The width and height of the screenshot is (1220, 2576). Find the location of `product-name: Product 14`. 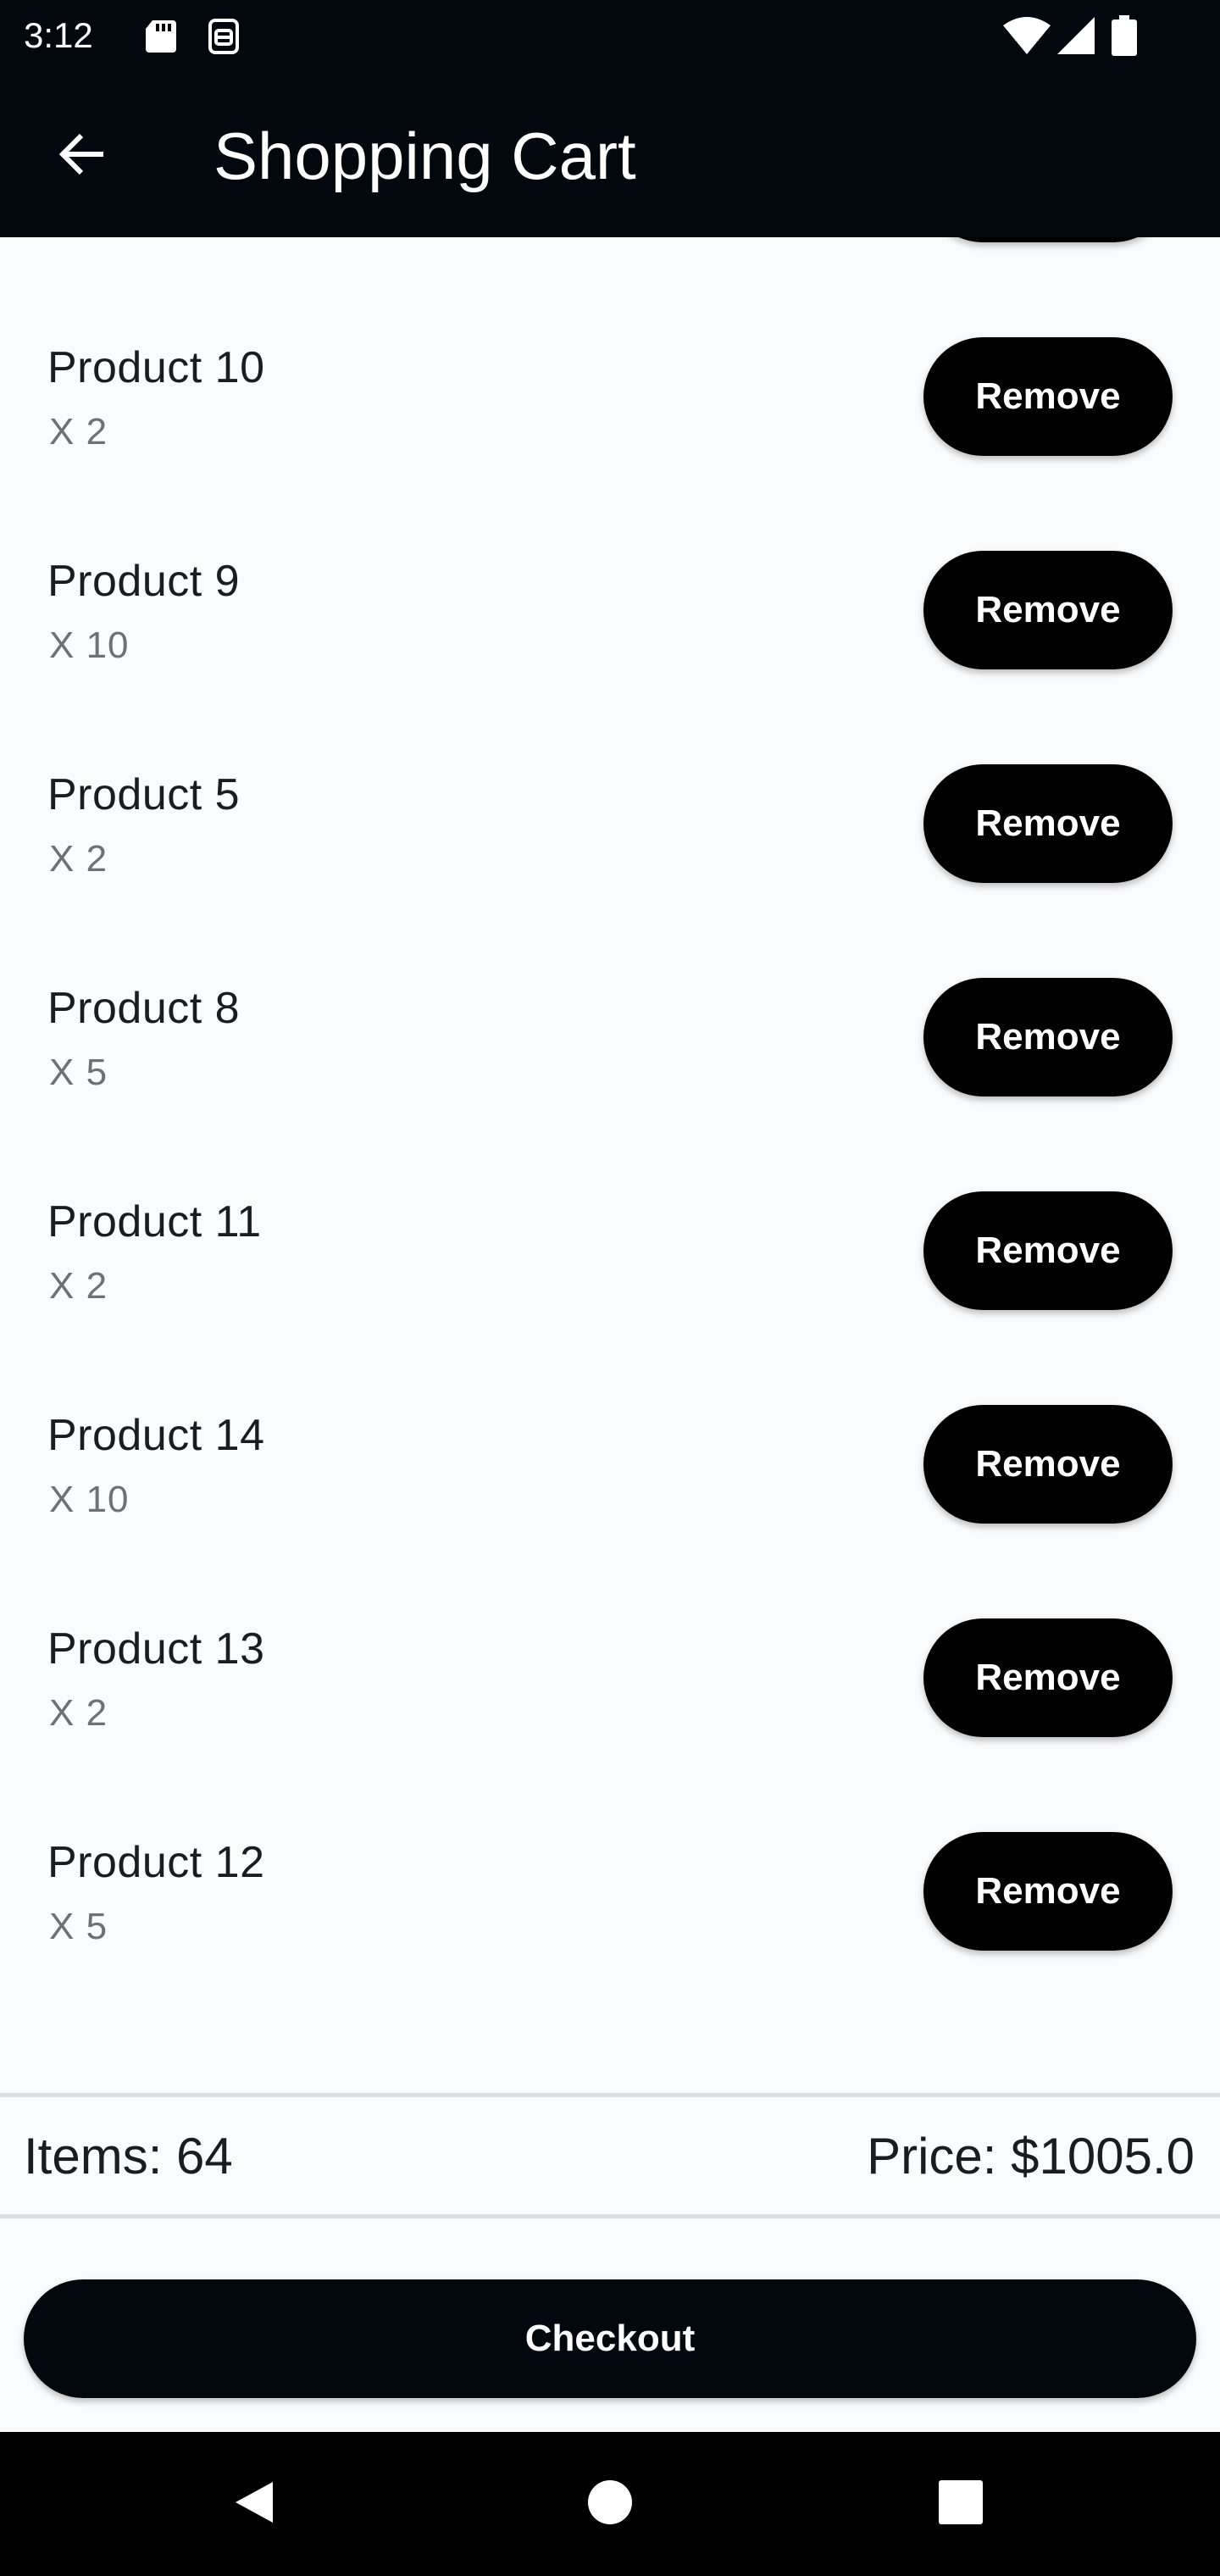

product-name: Product 14 is located at coordinates (156, 1435).